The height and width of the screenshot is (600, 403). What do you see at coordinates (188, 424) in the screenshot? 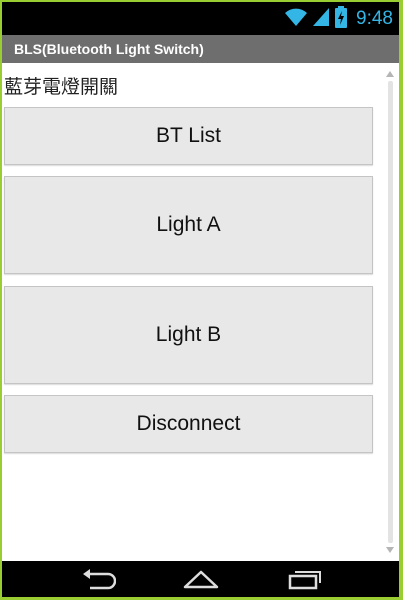
I see `disconnect-button: Disconnect` at bounding box center [188, 424].